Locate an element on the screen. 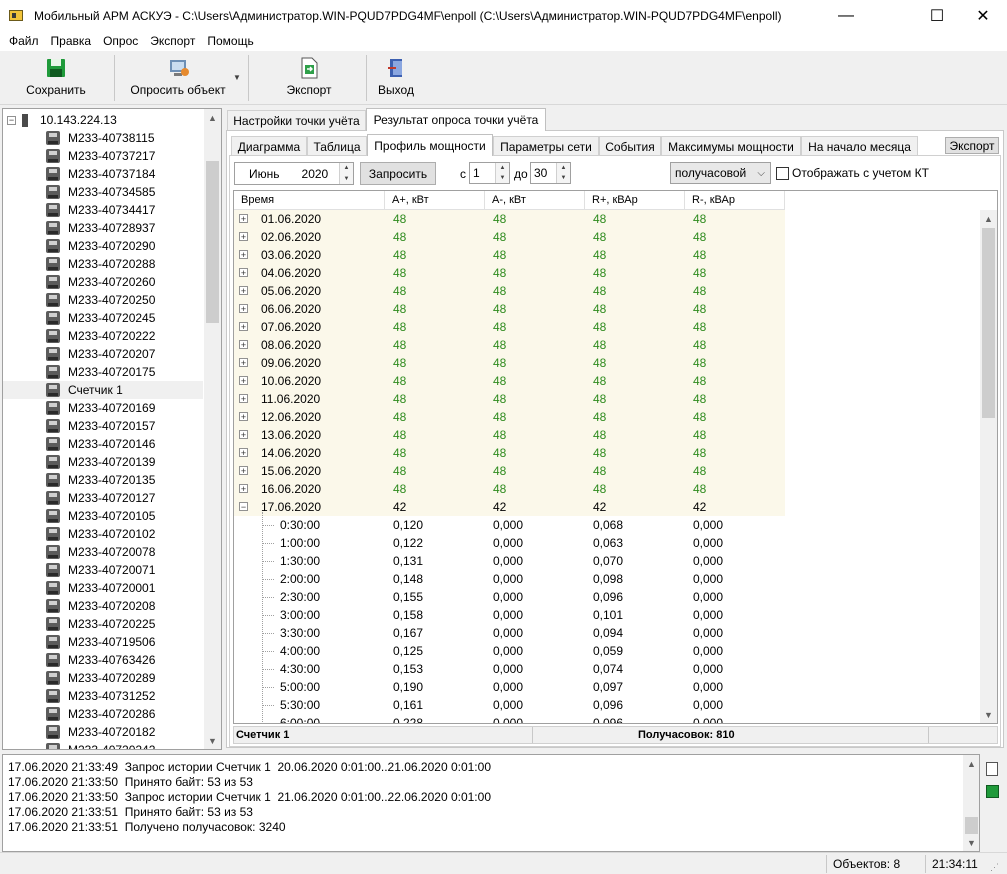 Image resolution: width=1007 pixels, height=874 pixels. tree-item: M233-40720139 is located at coordinates (103, 462).